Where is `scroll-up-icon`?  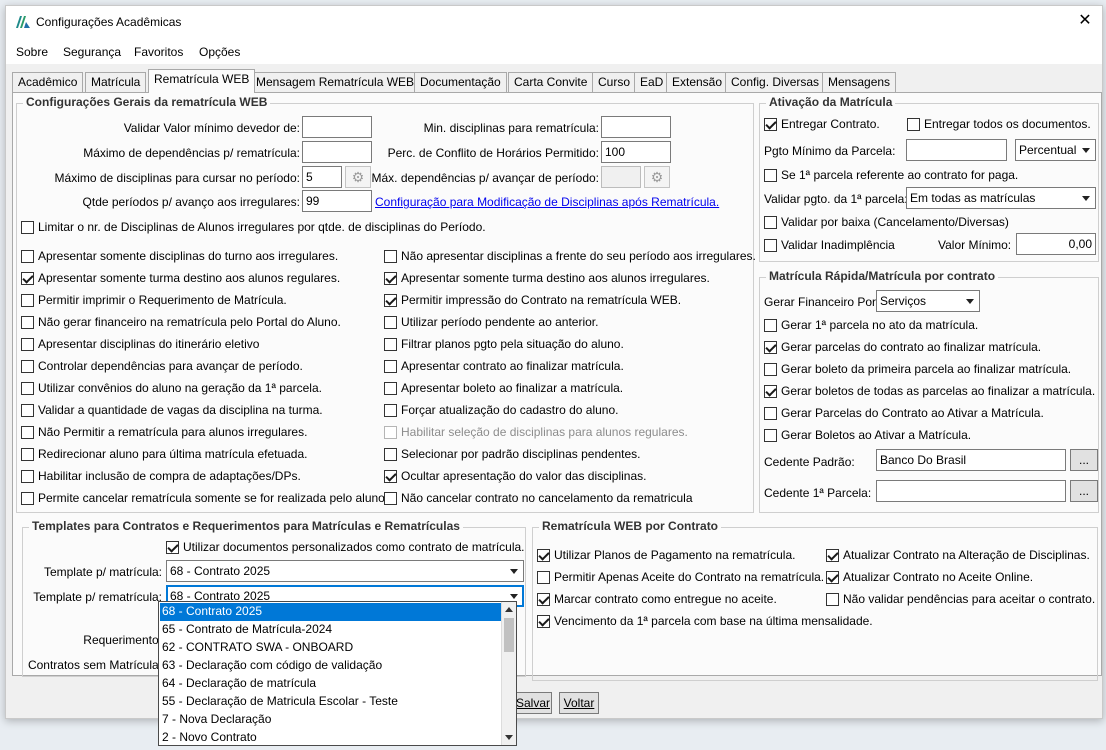
scroll-up-icon is located at coordinates (509, 609).